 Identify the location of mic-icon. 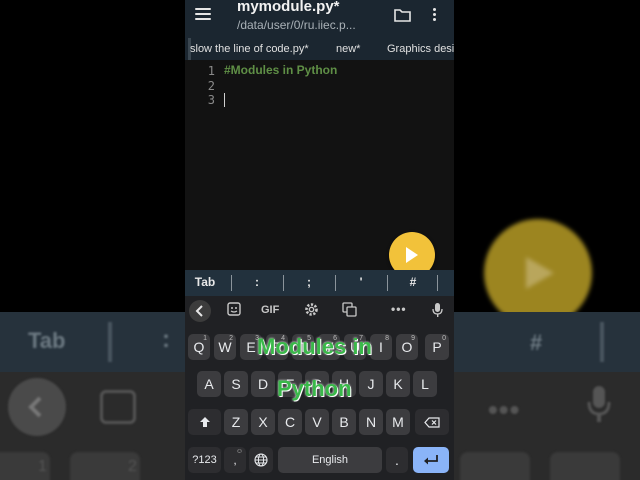
(437, 310).